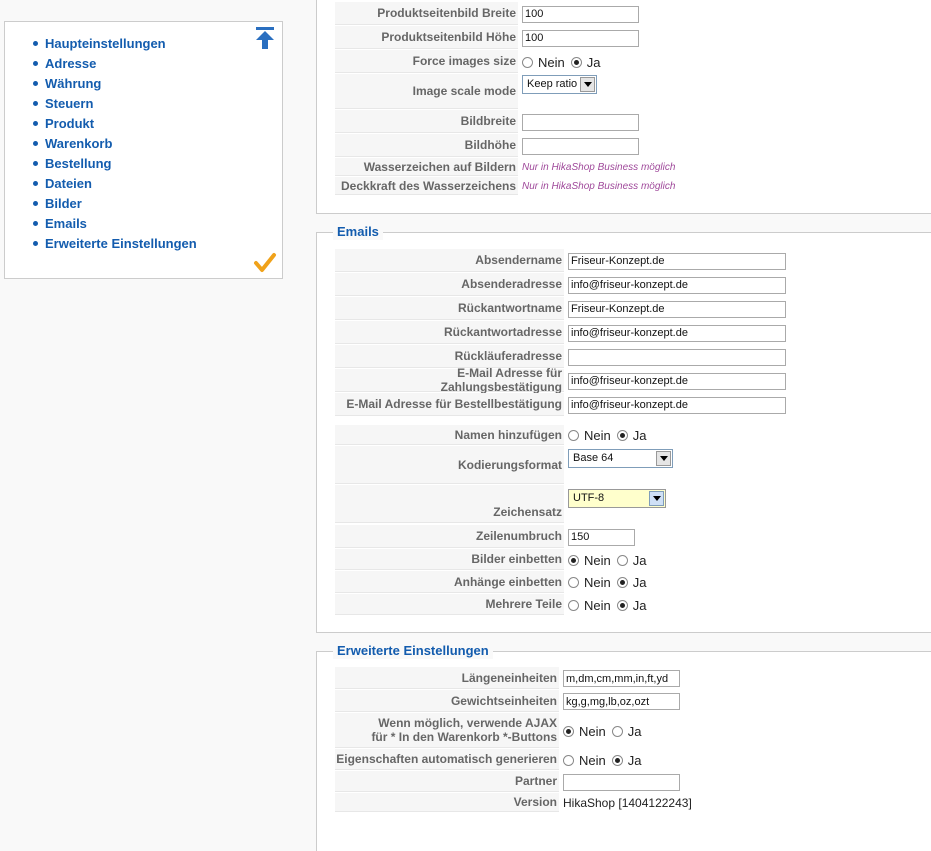 The width and height of the screenshot is (931, 851). What do you see at coordinates (621, 782) in the screenshot?
I see `partner-input` at bounding box center [621, 782].